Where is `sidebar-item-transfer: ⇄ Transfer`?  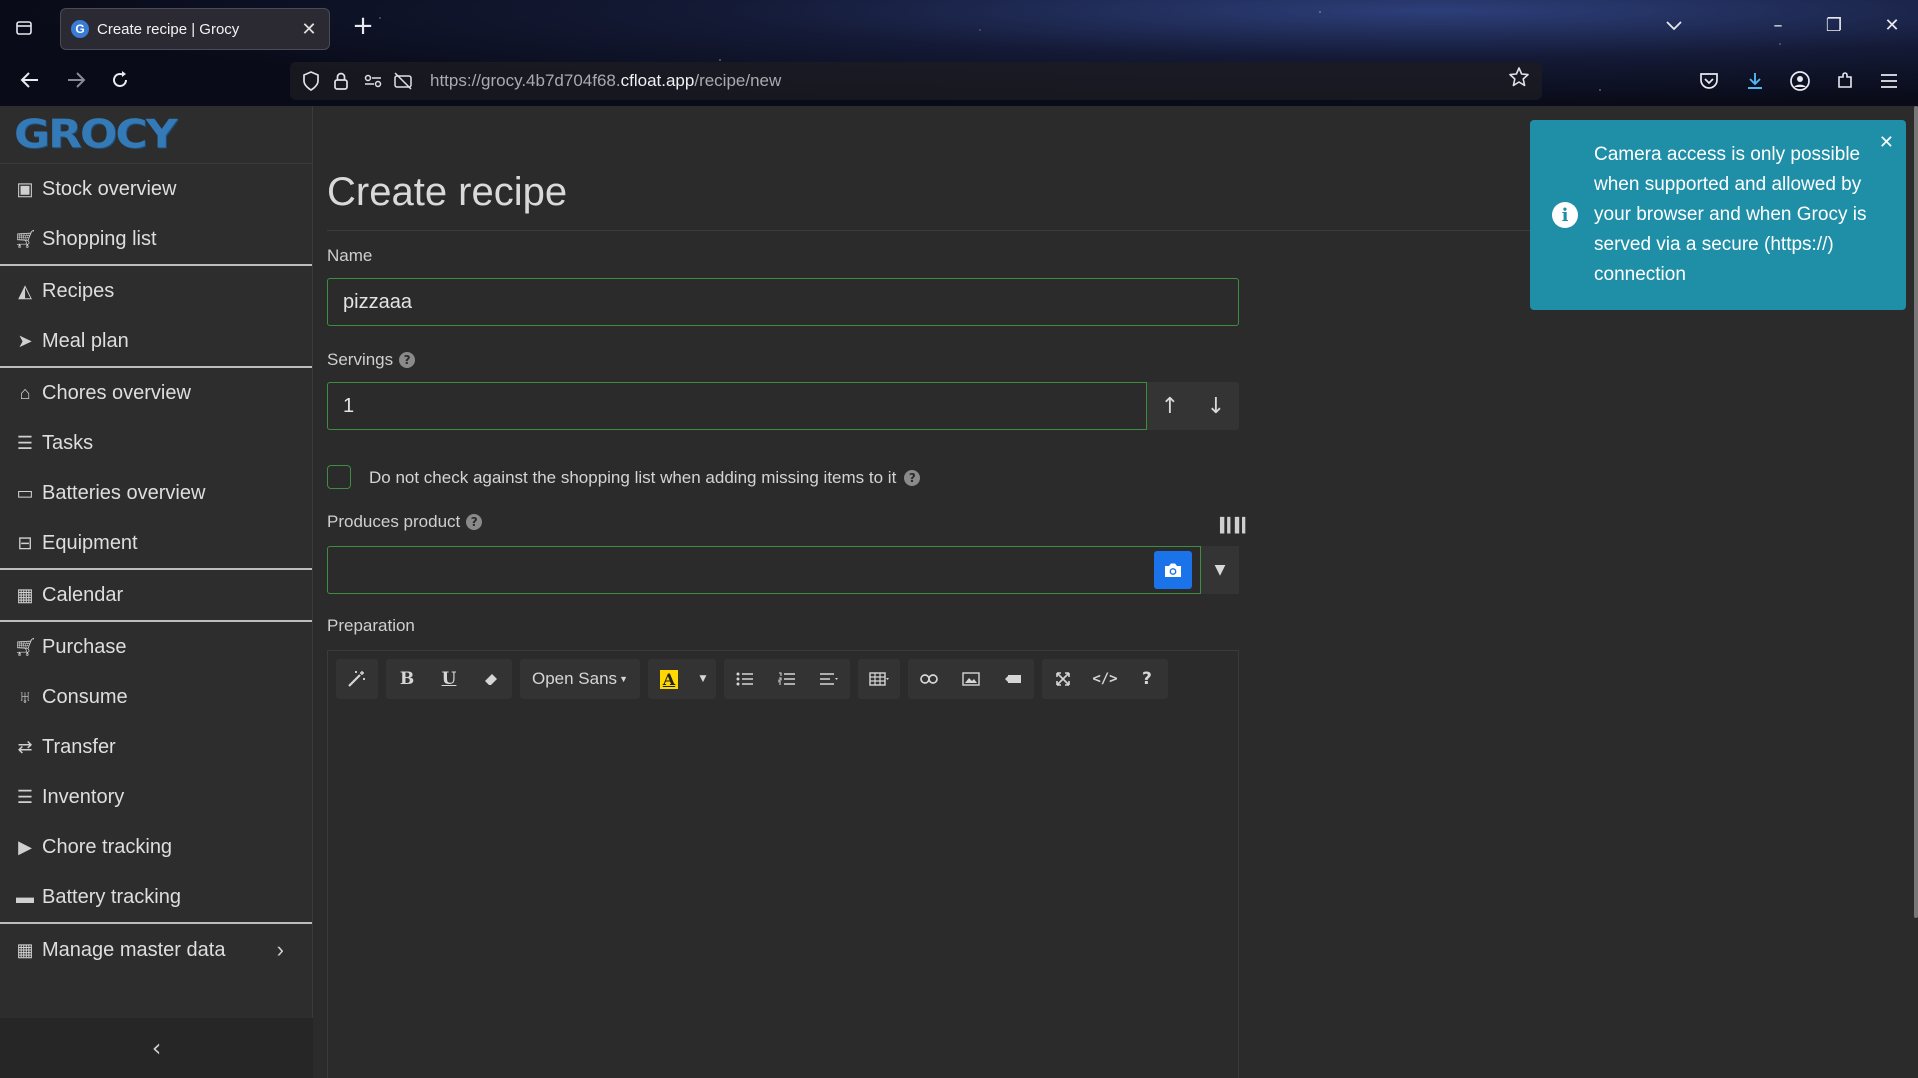
sidebar-item-transfer: ⇄ Transfer is located at coordinates (156, 747).